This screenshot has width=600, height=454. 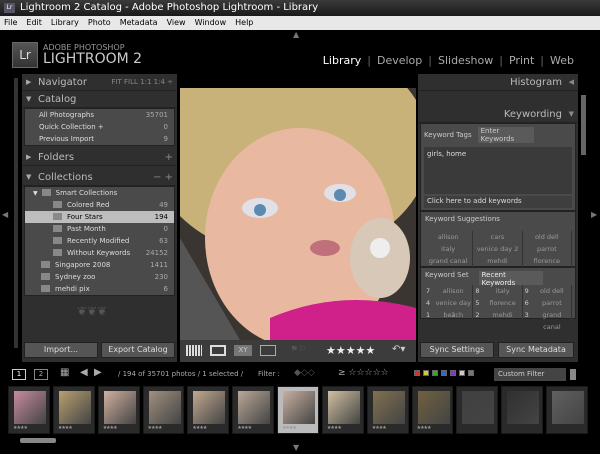 I want to click on zoom-options: FIT FILL 1:1 1:4 ÷, so click(x=142, y=82).